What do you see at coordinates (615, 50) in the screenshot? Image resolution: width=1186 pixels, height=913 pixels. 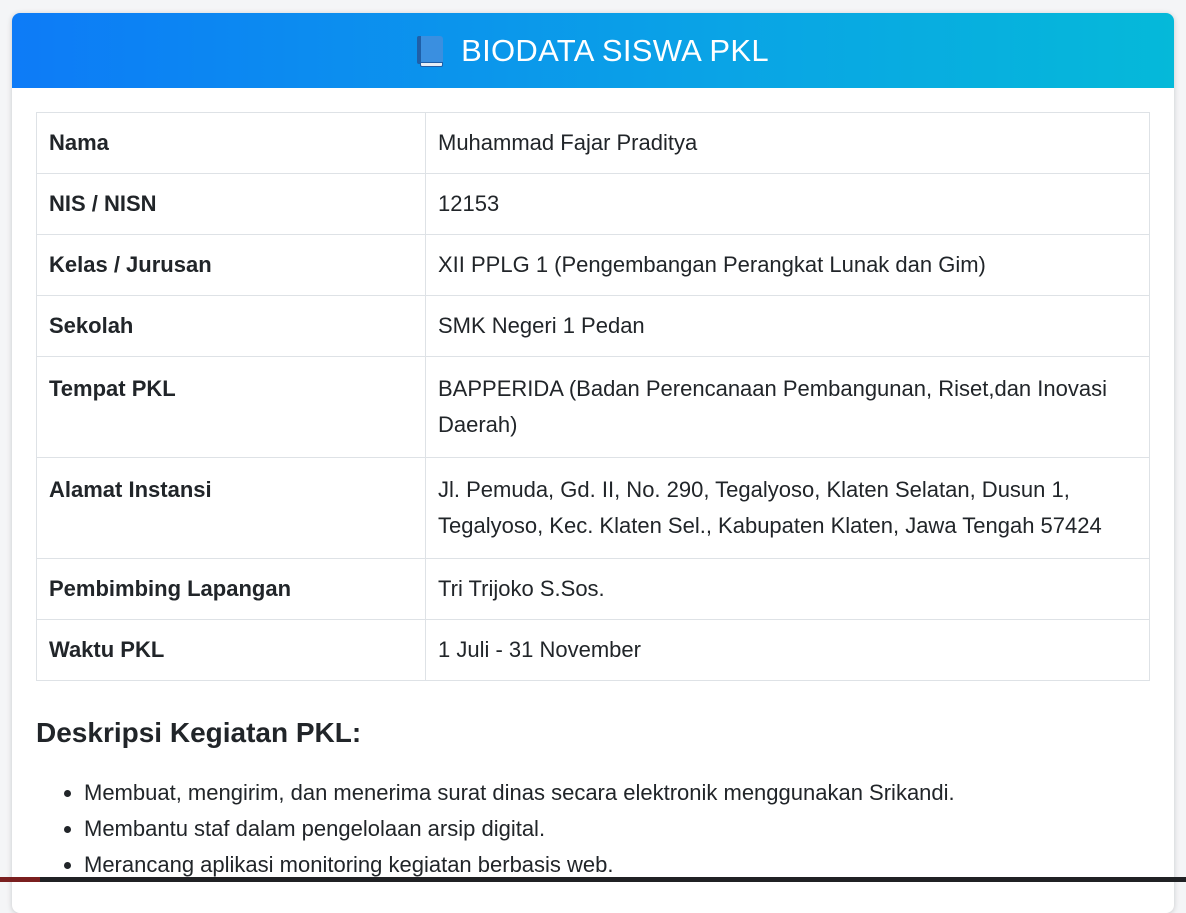 I see `page-title: BIODATA SISWA PKL` at bounding box center [615, 50].